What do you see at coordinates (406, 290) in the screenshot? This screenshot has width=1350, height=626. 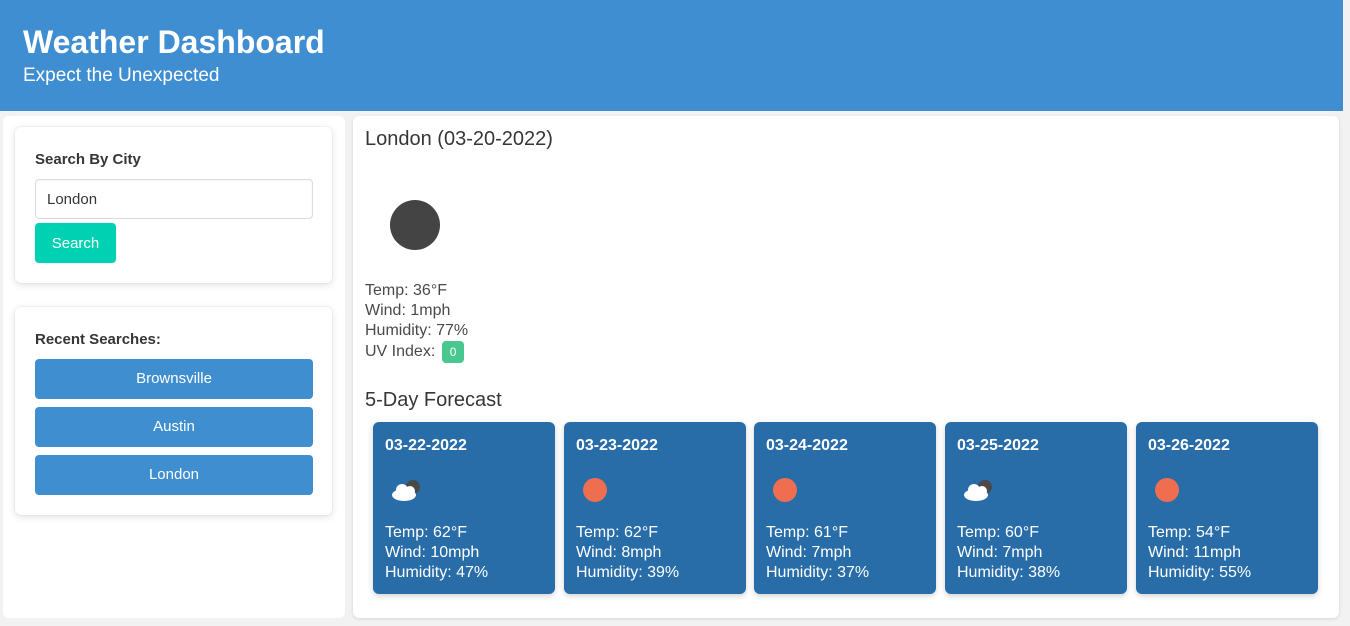 I see `current-temp: Temp: 36°F` at bounding box center [406, 290].